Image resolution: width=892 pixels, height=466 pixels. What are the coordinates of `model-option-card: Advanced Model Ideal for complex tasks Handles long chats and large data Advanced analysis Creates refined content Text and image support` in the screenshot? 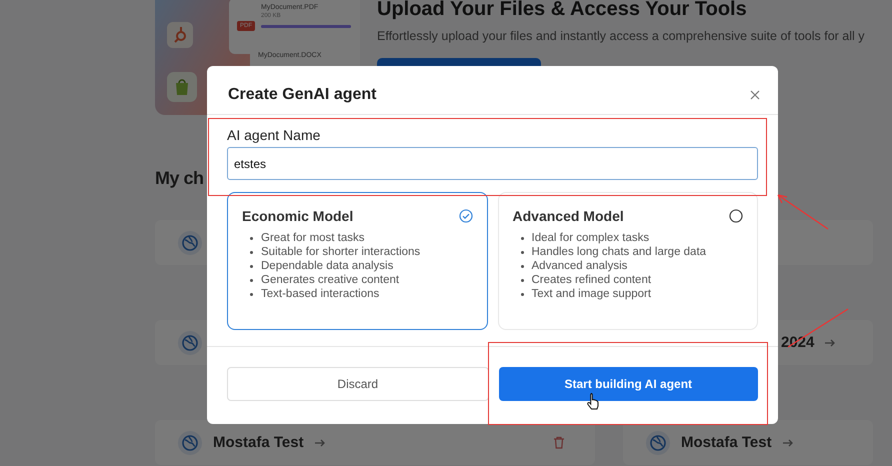 It's located at (628, 261).